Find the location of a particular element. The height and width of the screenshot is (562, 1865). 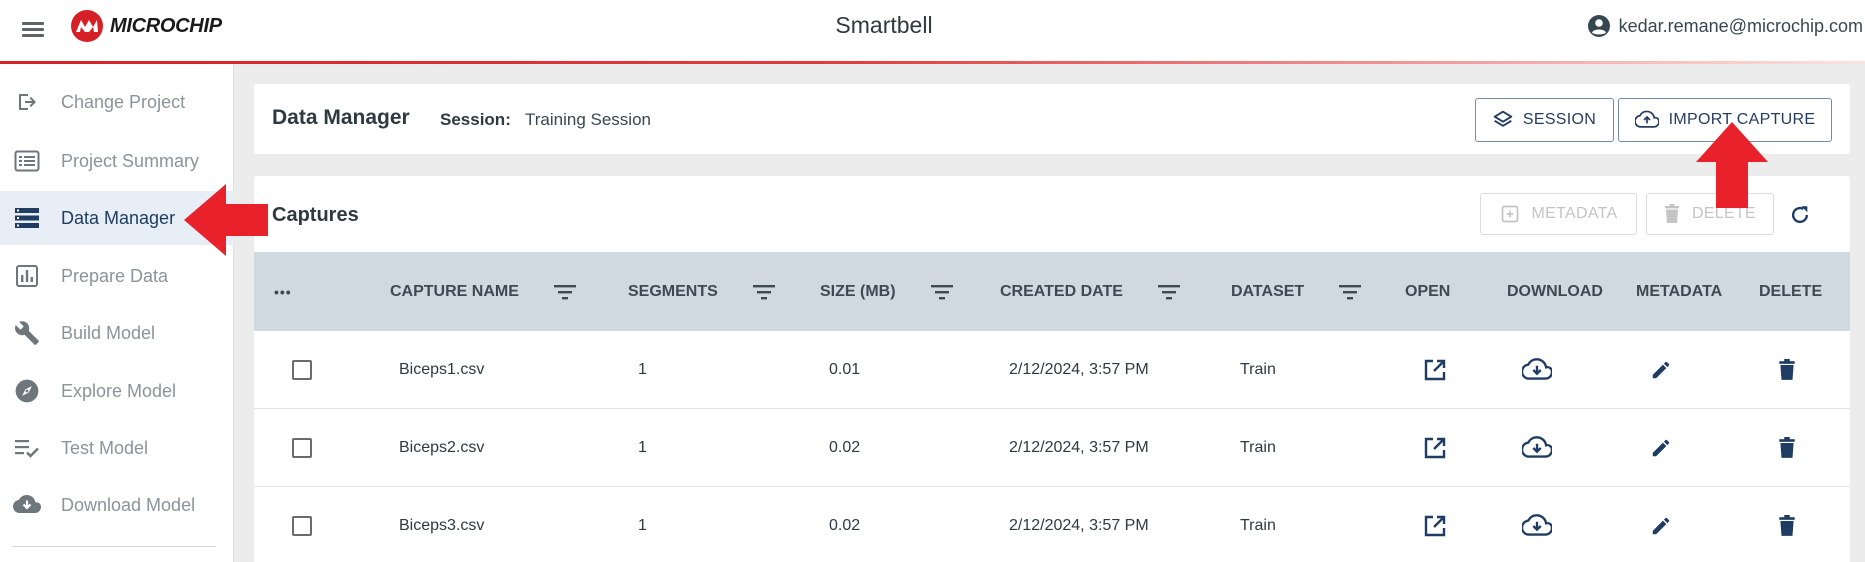

account-circle-icon is located at coordinates (1598, 26).